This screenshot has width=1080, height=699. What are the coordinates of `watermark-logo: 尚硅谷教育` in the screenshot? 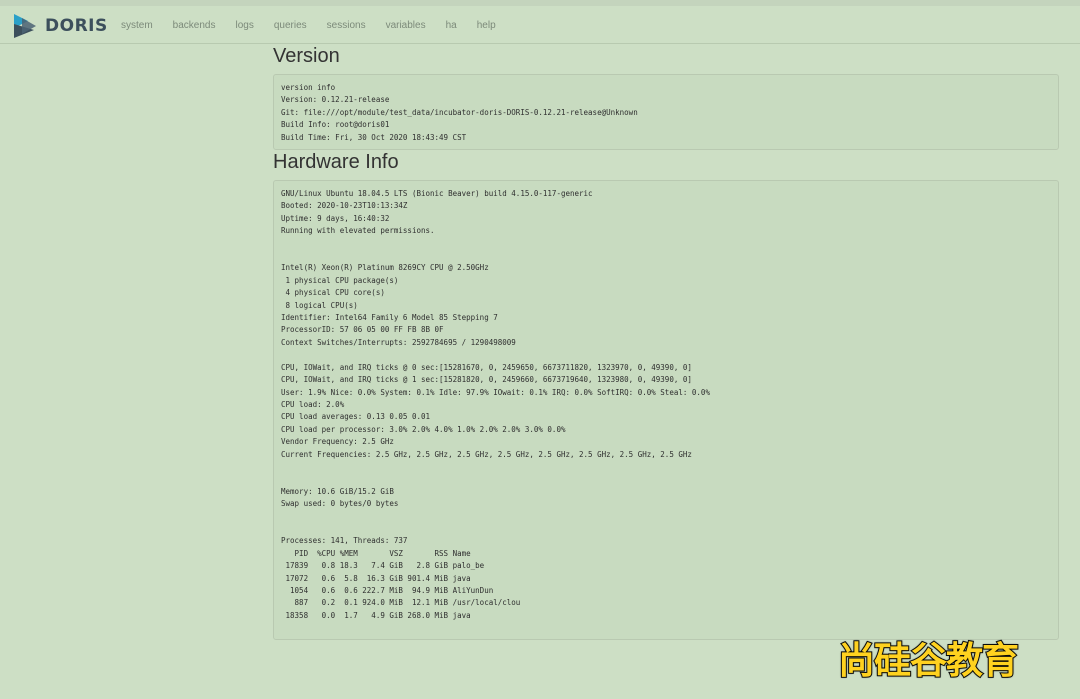 It's located at (928, 660).